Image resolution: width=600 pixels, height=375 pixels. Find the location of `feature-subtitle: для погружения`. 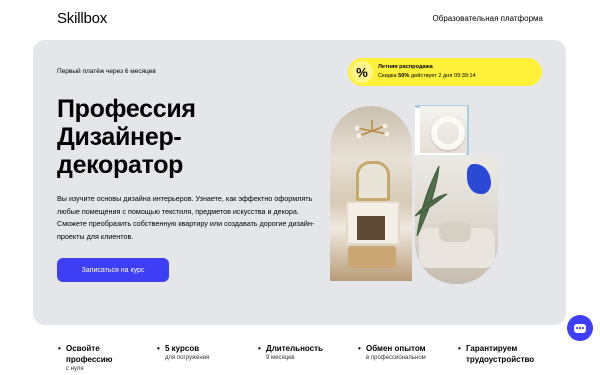

feature-subtitle: для погружения is located at coordinates (187, 358).